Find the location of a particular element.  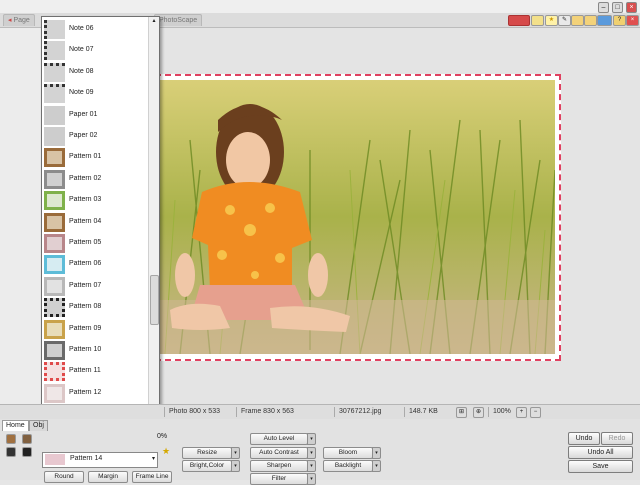

close-tab-icon: × is located at coordinates (632, 20).